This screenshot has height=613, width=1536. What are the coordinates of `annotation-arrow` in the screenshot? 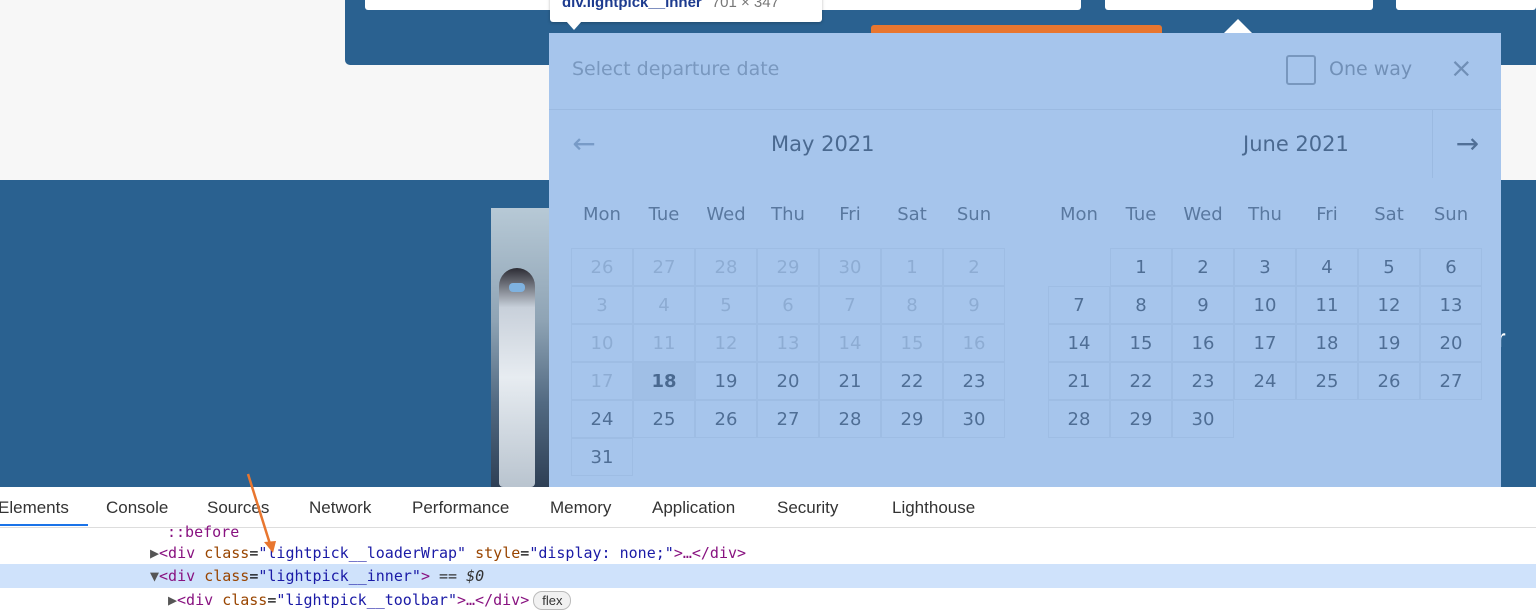 It's located at (261, 513).